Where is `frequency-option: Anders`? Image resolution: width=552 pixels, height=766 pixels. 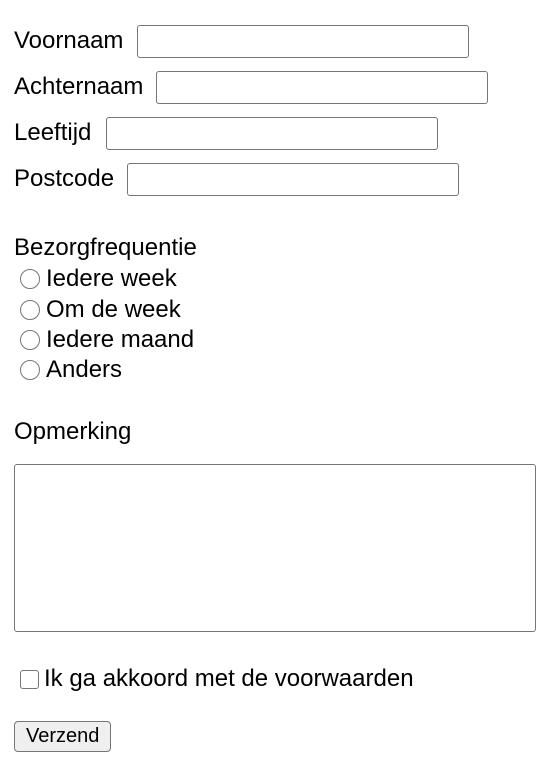 frequency-option: Anders is located at coordinates (71, 370).